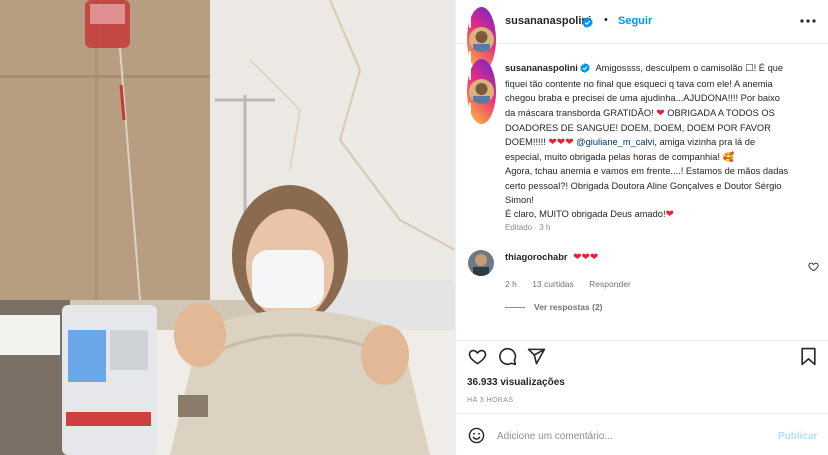 The height and width of the screenshot is (455, 828). Describe the element at coordinates (728, 157) in the screenshot. I see `smiling-hearts-emoji: 🥰` at that location.